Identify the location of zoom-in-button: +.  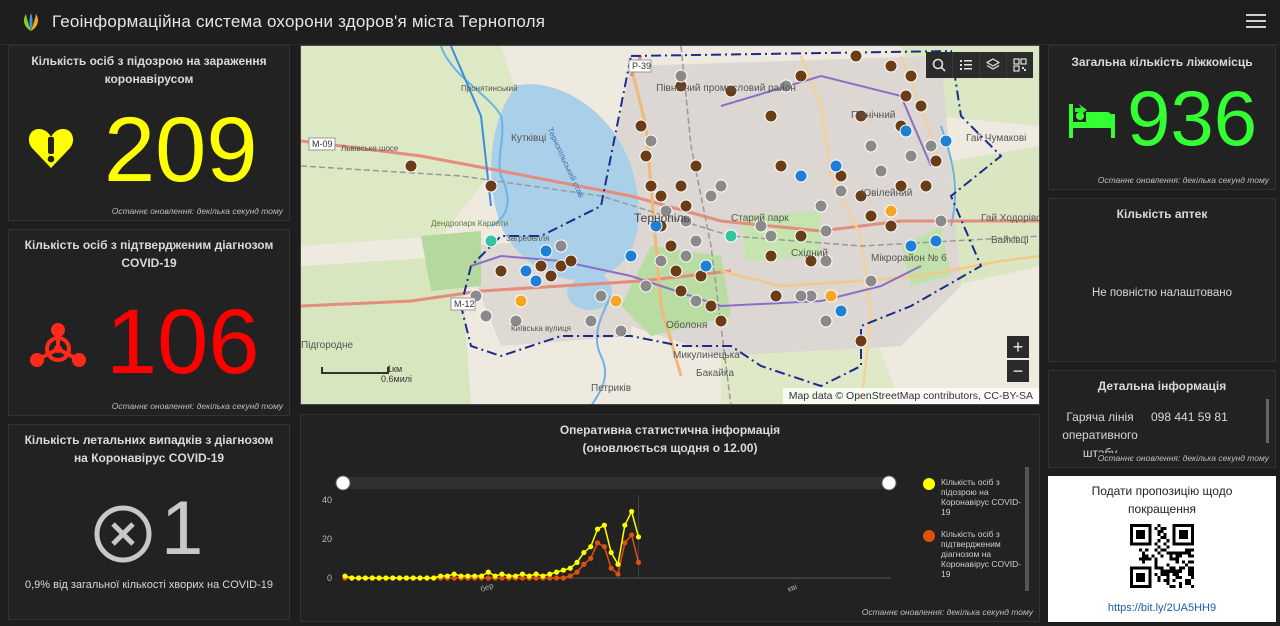
(1018, 347).